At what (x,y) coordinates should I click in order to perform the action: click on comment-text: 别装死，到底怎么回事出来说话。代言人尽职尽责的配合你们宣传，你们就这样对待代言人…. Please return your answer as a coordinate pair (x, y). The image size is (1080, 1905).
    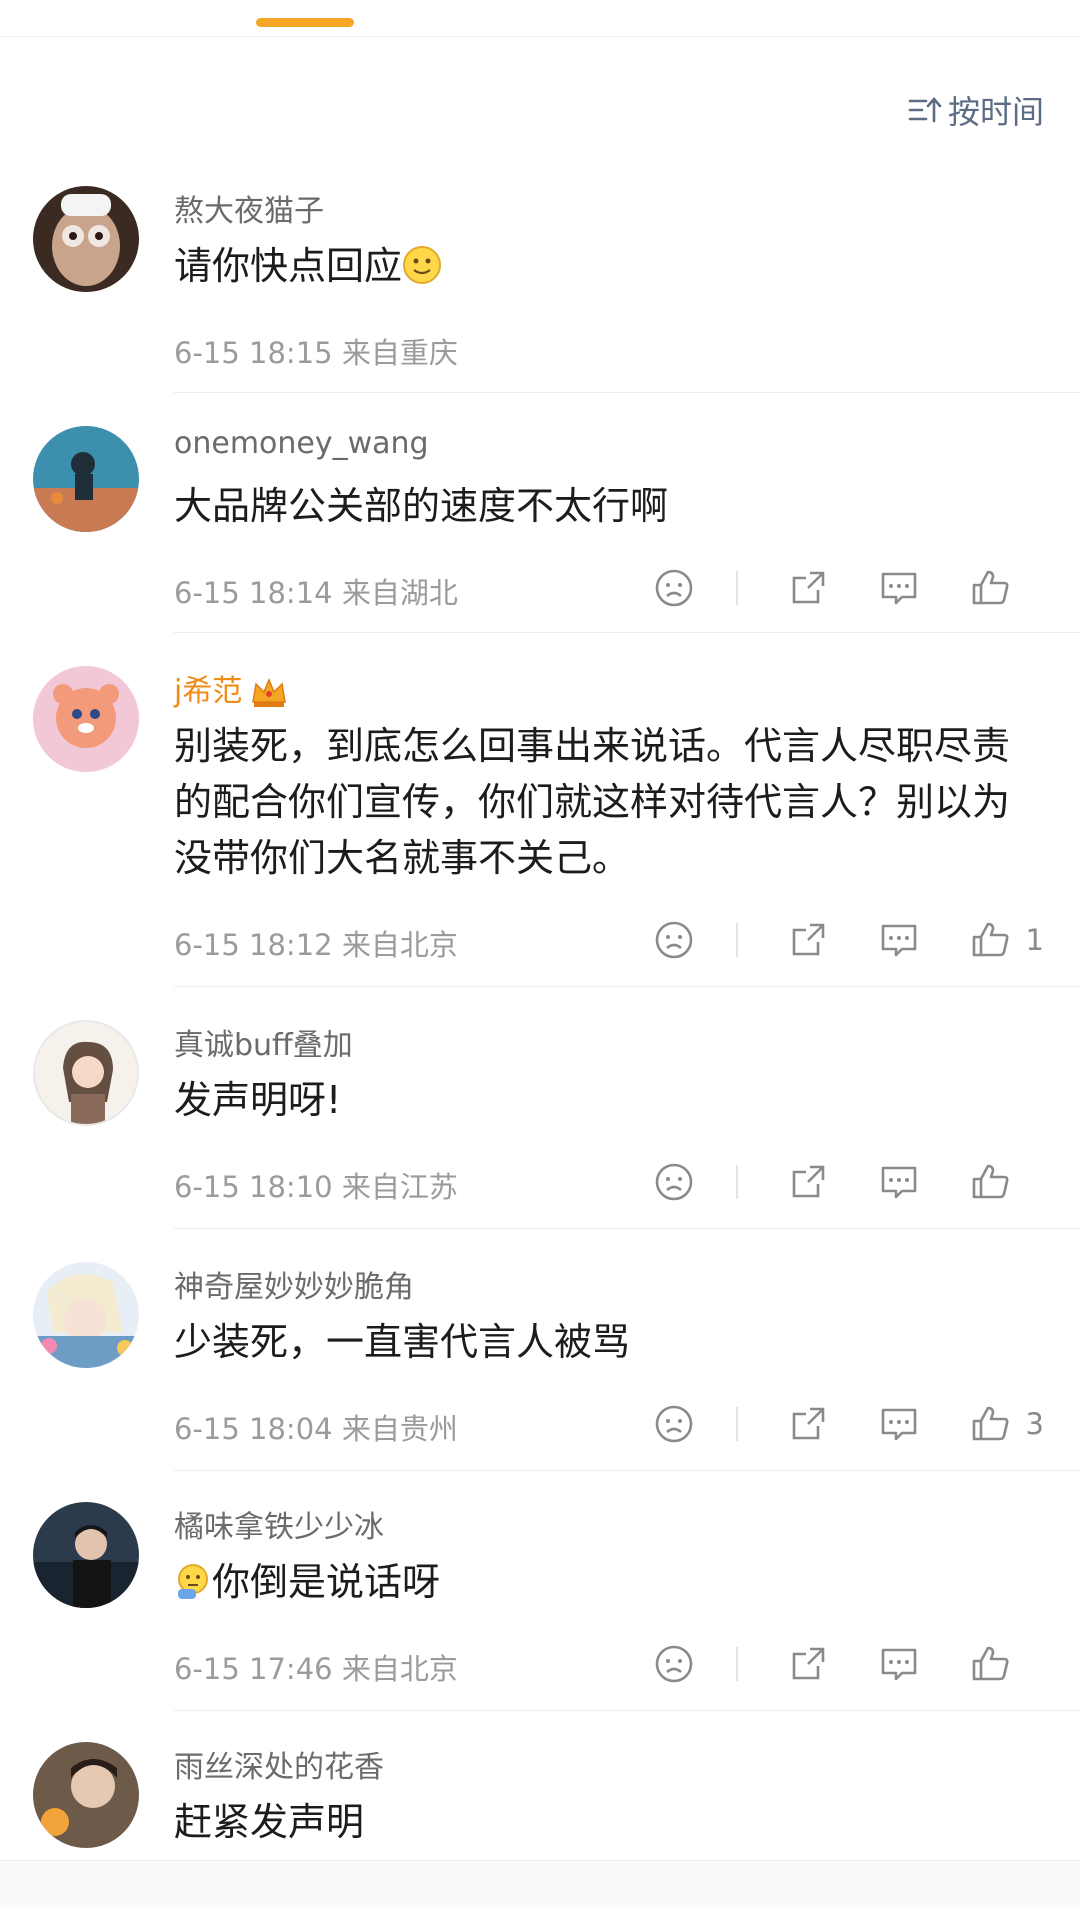
    Looking at the image, I should click on (592, 802).